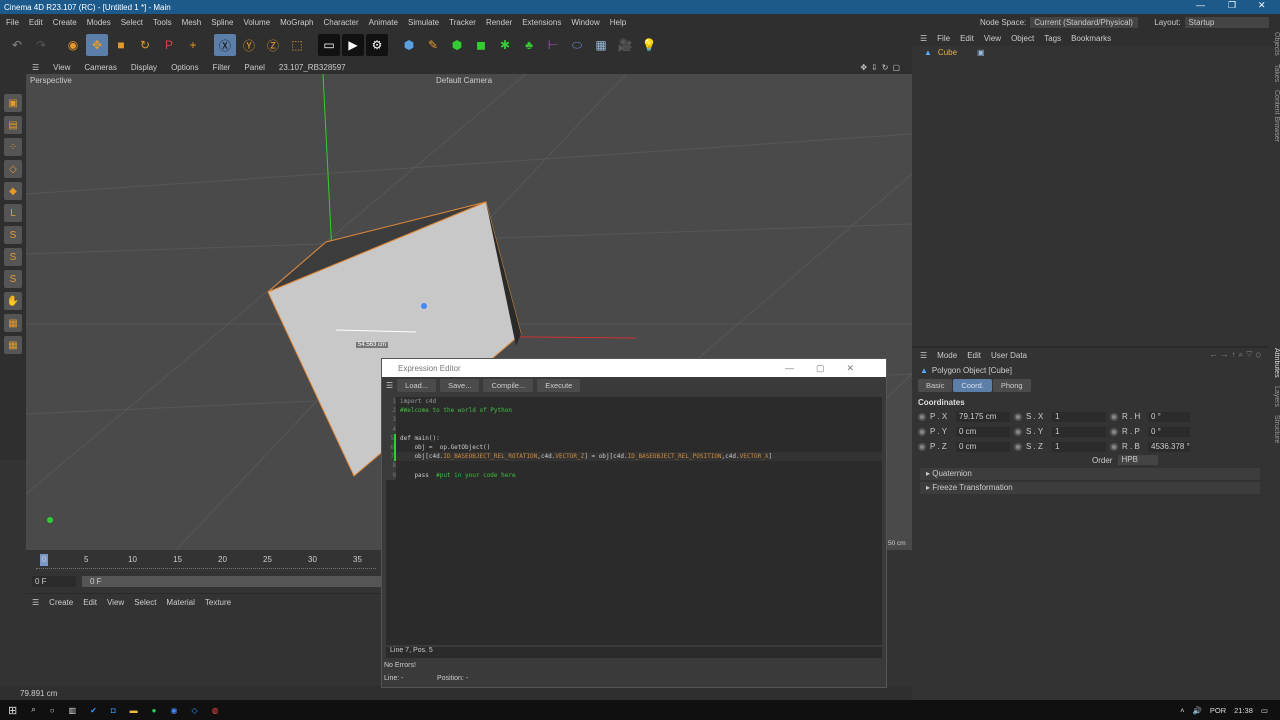 The width and height of the screenshot is (1280, 720). What do you see at coordinates (174, 710) in the screenshot?
I see `cinema4d-icon: ◉` at bounding box center [174, 710].